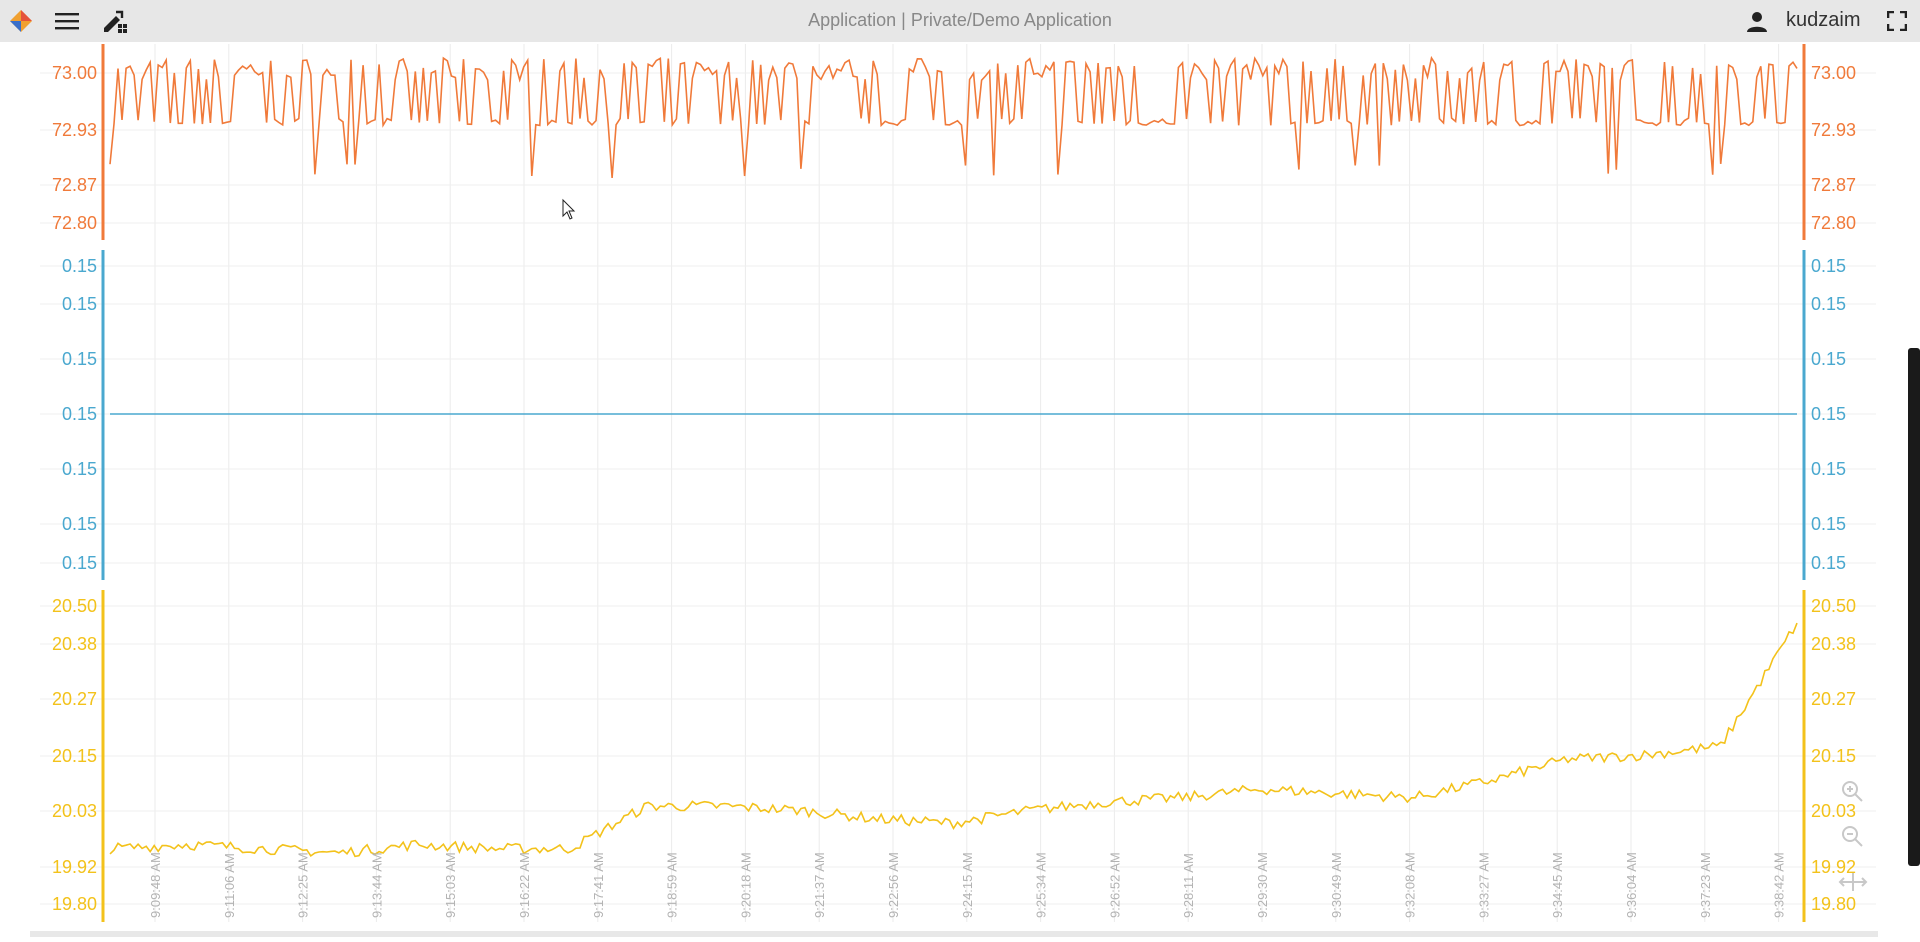  I want to click on x-tick-label: 9:28:11 AM, so click(1188, 885).